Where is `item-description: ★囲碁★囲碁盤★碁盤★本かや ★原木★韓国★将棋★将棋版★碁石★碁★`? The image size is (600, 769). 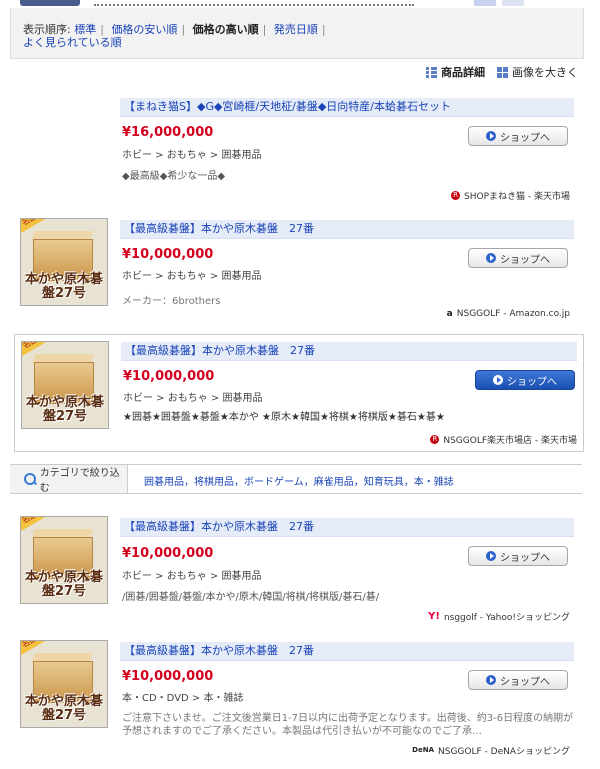 item-description: ★囲碁★囲碁盤★碁盤★本かや ★原木★韓国★将棋★将棋版★碁石★碁★ is located at coordinates (284, 417).